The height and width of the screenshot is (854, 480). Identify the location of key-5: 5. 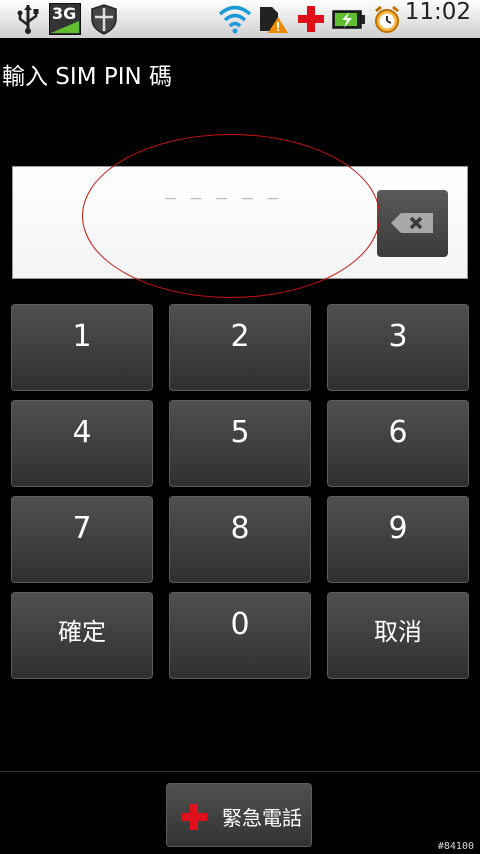
(240, 443).